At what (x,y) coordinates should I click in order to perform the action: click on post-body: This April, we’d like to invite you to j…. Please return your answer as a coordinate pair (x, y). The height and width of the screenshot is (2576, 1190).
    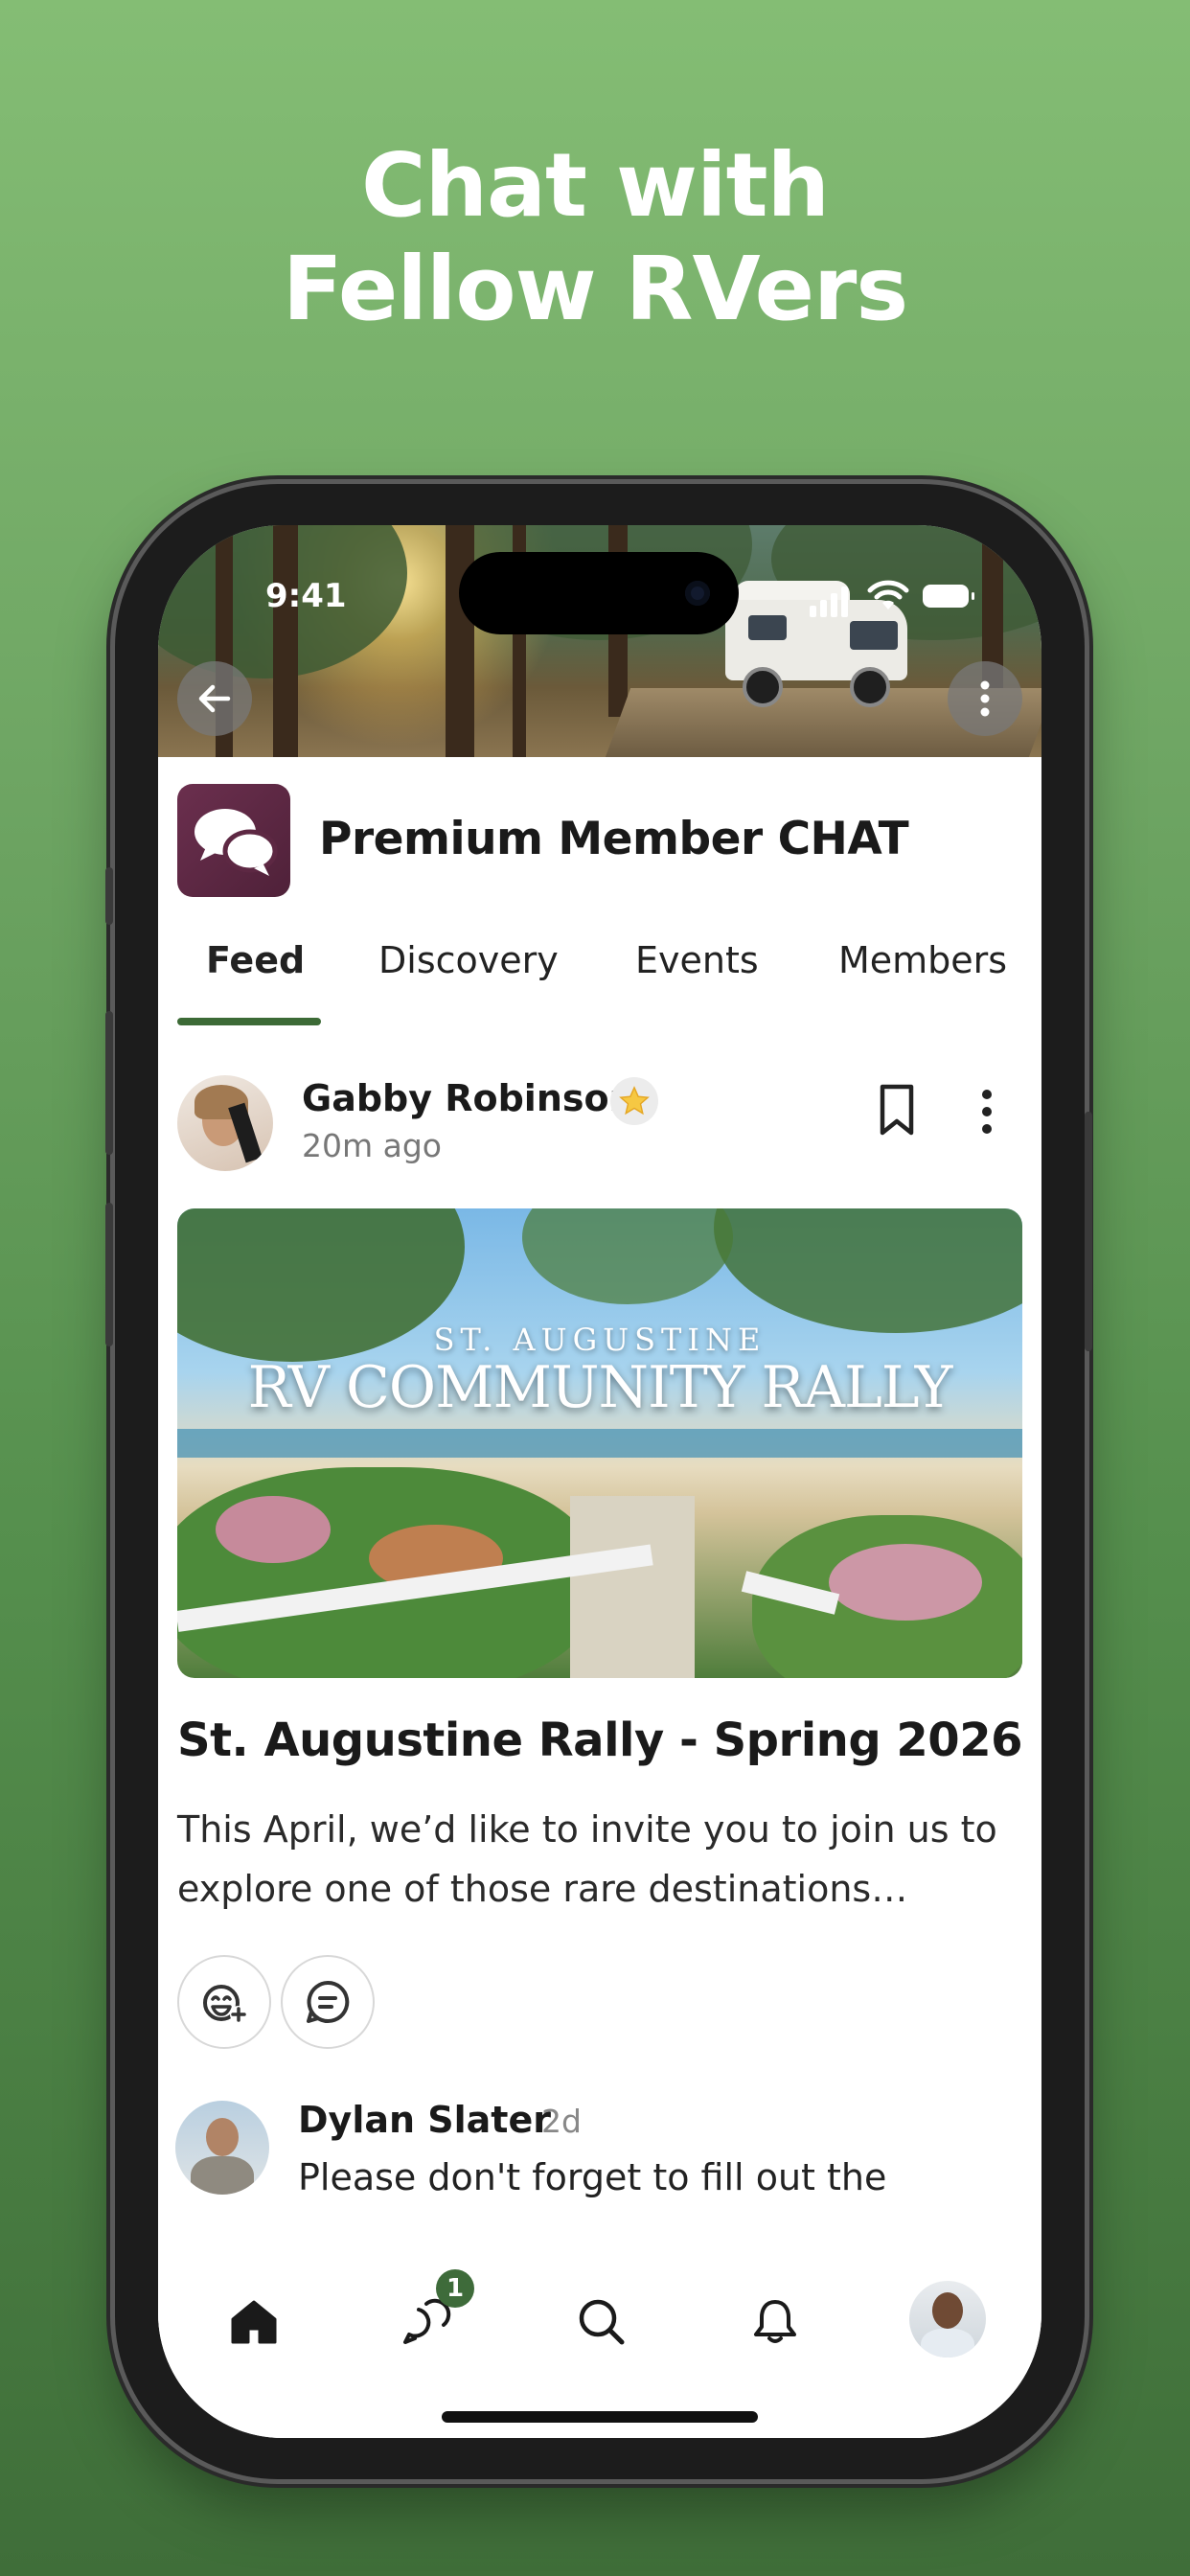
    Looking at the image, I should click on (587, 1859).